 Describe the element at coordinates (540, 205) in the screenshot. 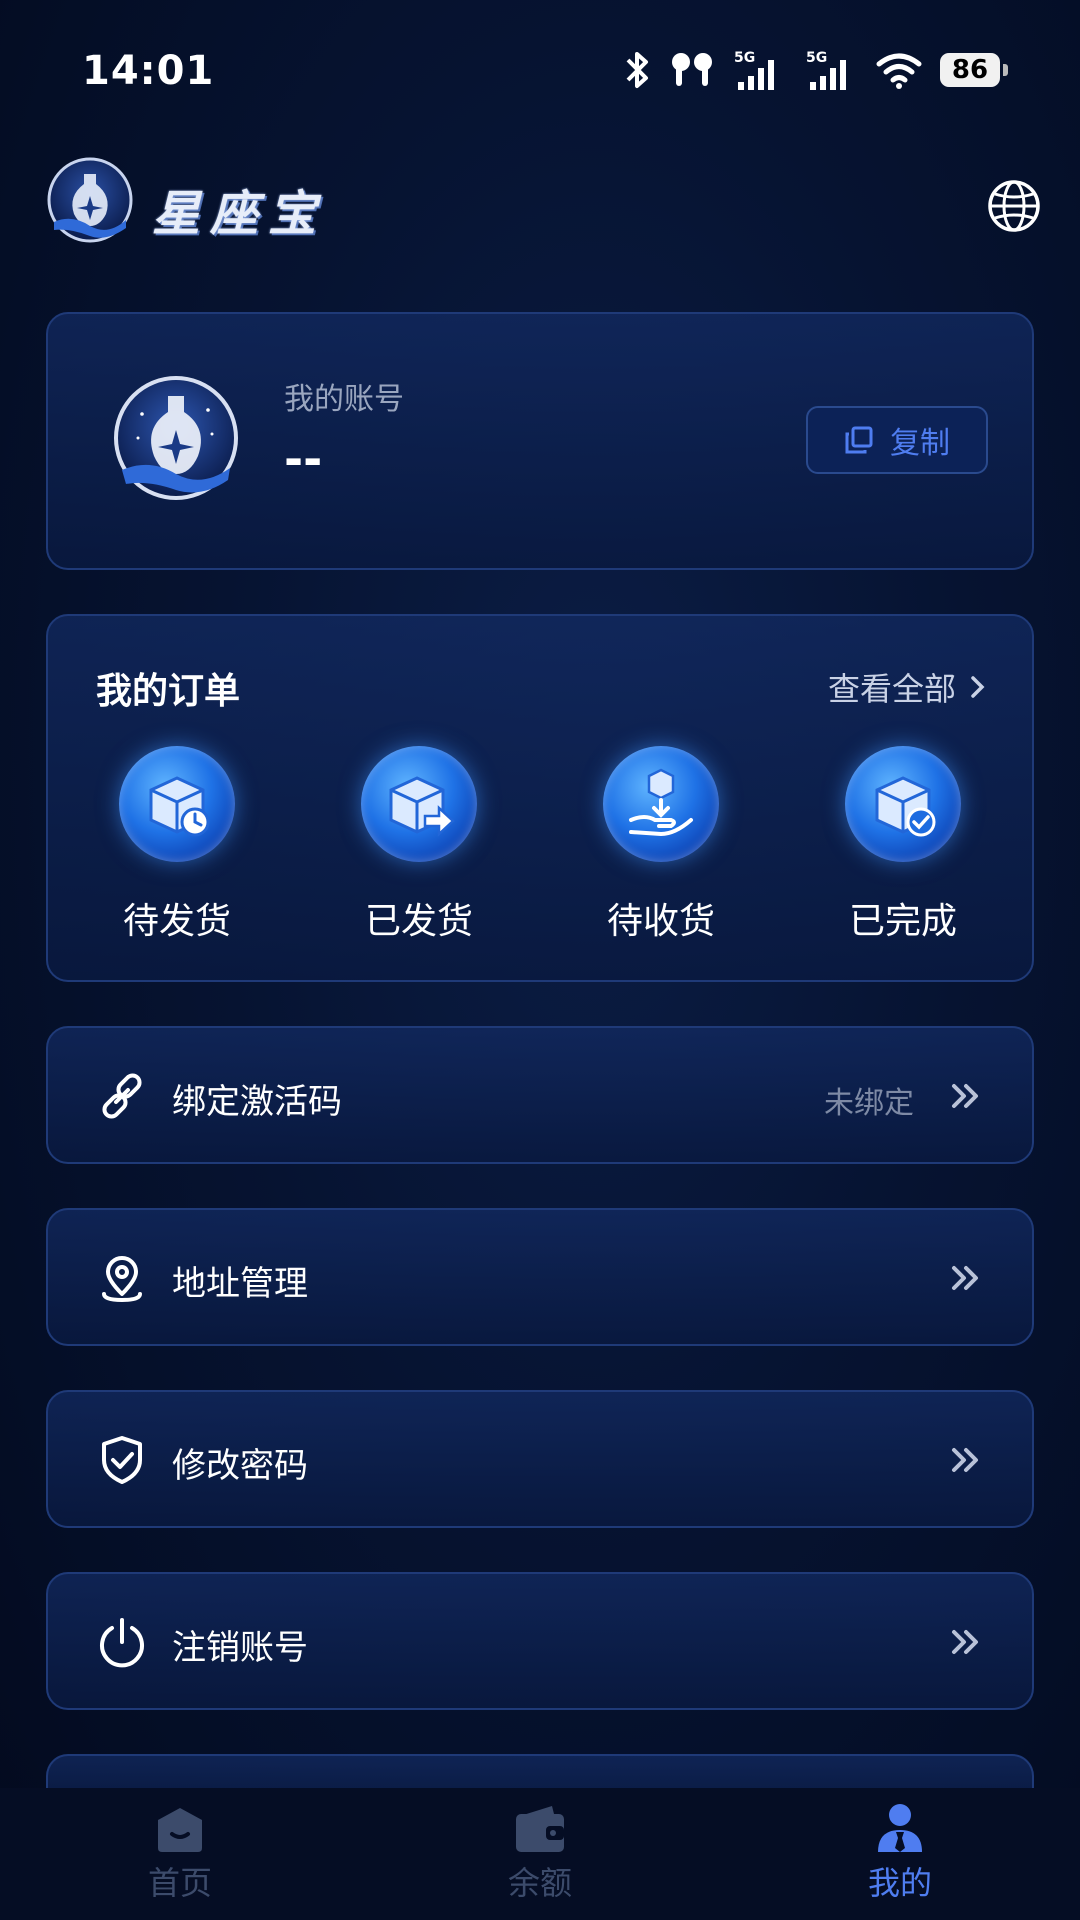

I see `app-header: 星座宝` at that location.